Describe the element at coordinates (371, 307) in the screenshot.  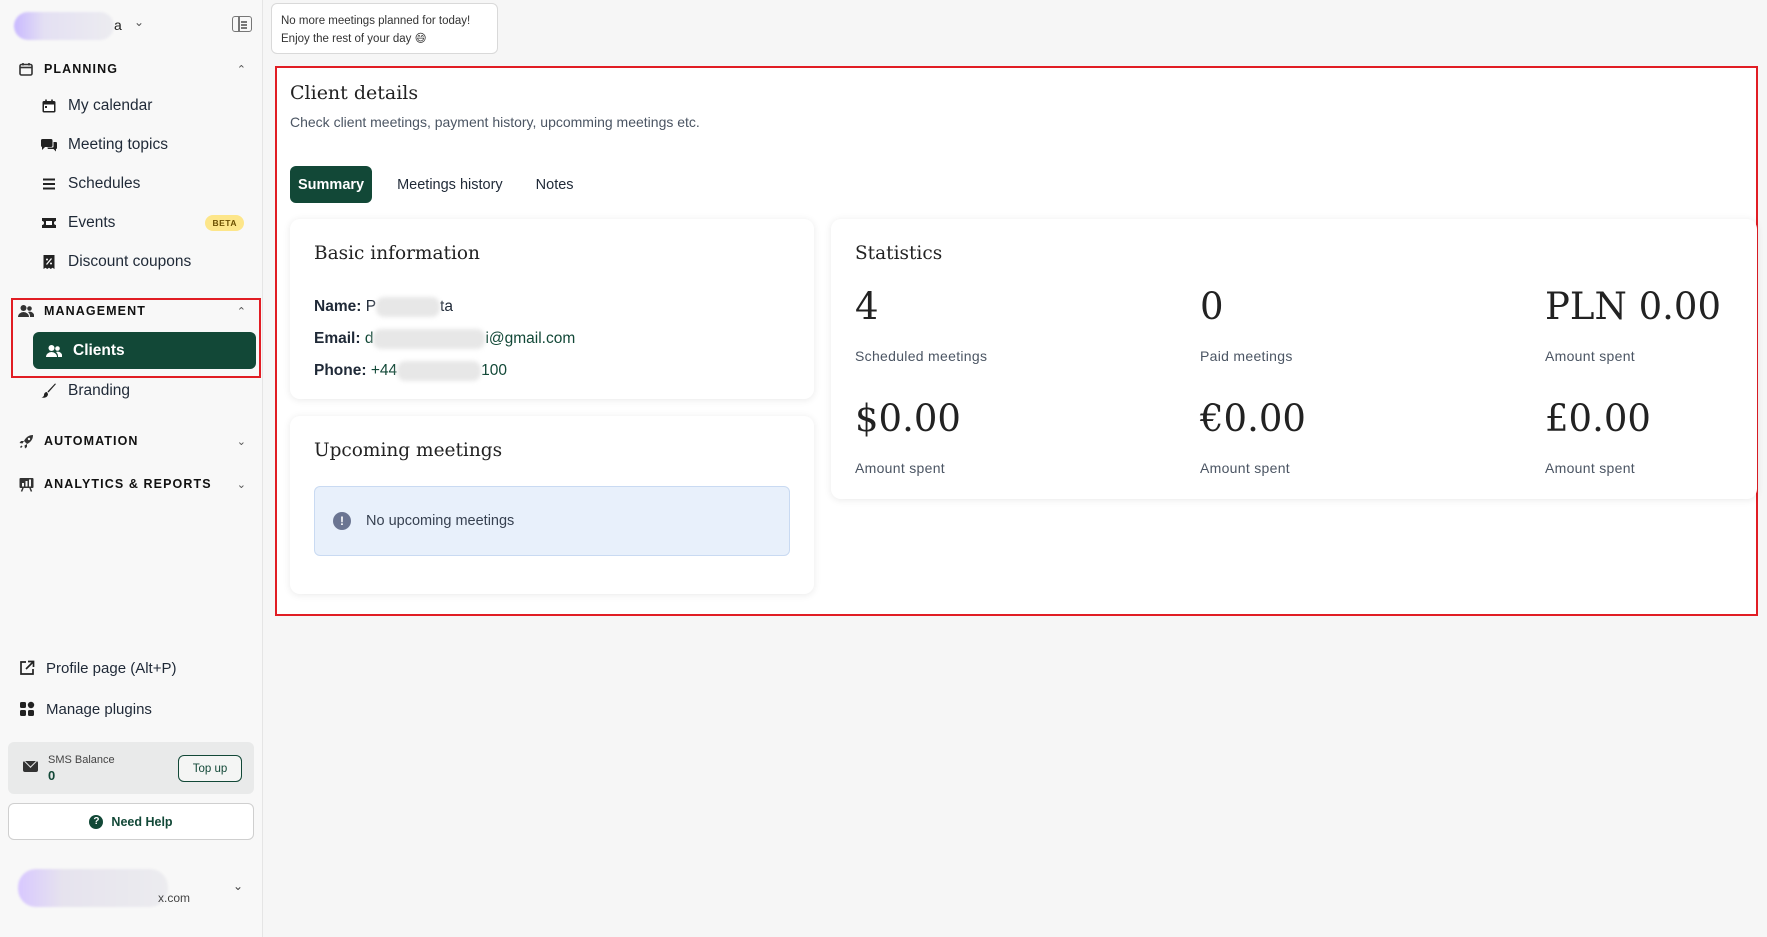
I see `name-value-start: P` at that location.